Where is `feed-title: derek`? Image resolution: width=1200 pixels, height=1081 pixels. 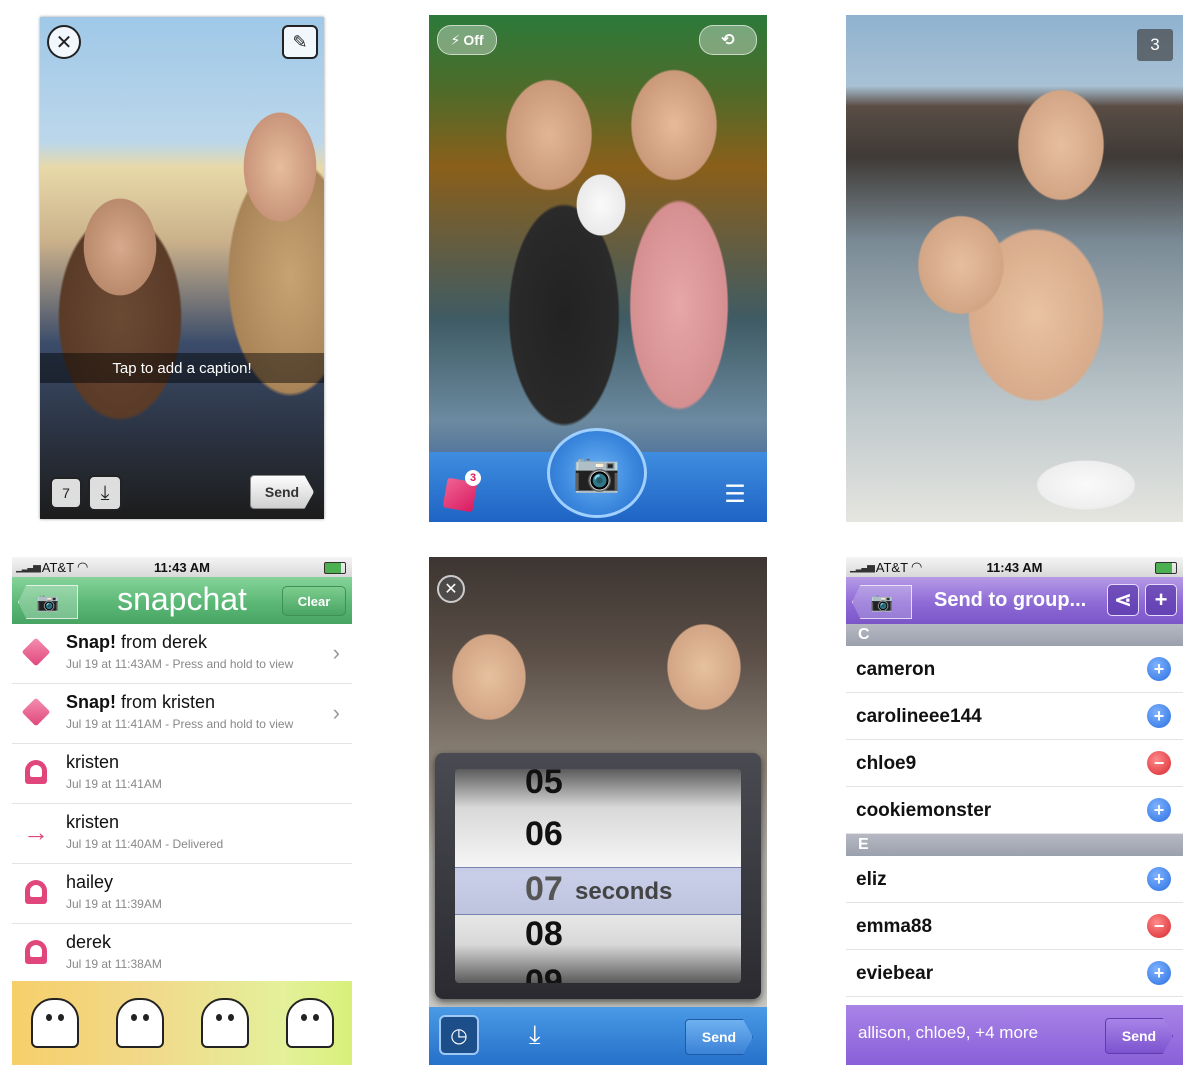
feed-title: derek is located at coordinates (89, 942).